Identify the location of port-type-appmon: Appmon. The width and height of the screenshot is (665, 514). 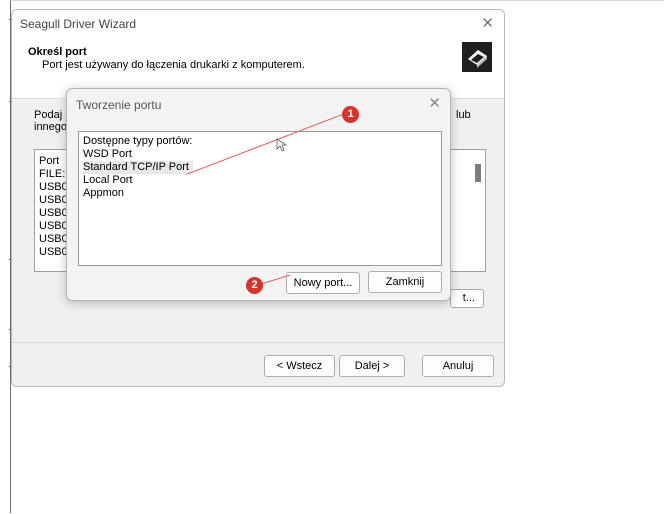
(105, 193).